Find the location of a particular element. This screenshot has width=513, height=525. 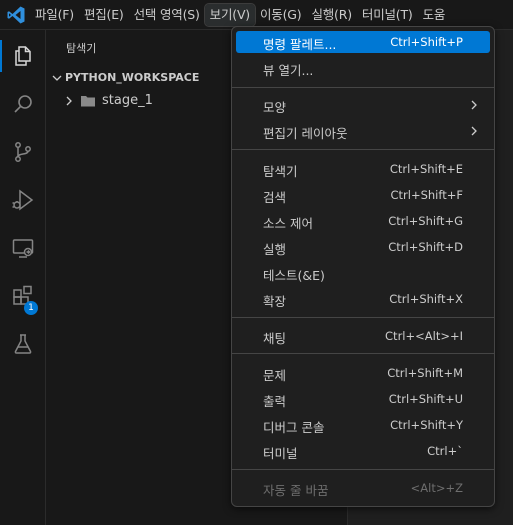

menu-item-label: 출력 is located at coordinates (275, 401).